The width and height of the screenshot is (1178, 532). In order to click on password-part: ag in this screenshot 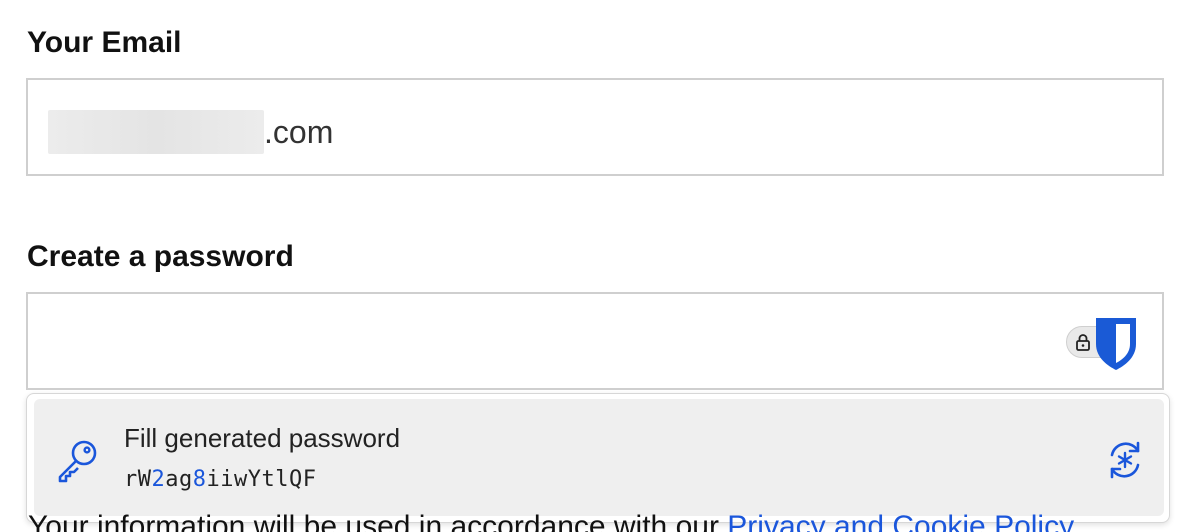, I will do `click(179, 479)`.